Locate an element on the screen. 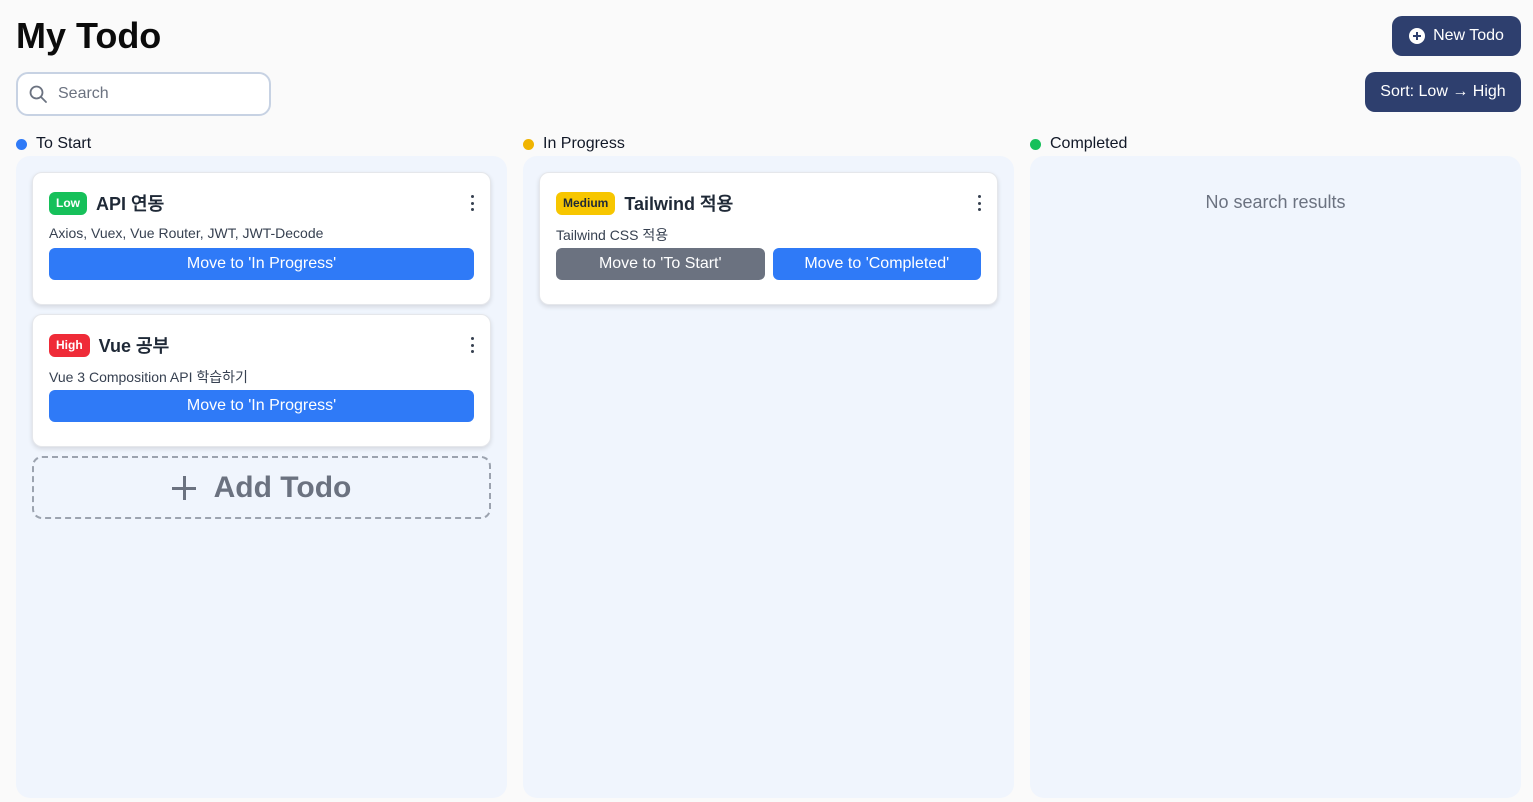  sort-button: Sort: Low → High is located at coordinates (1443, 92).